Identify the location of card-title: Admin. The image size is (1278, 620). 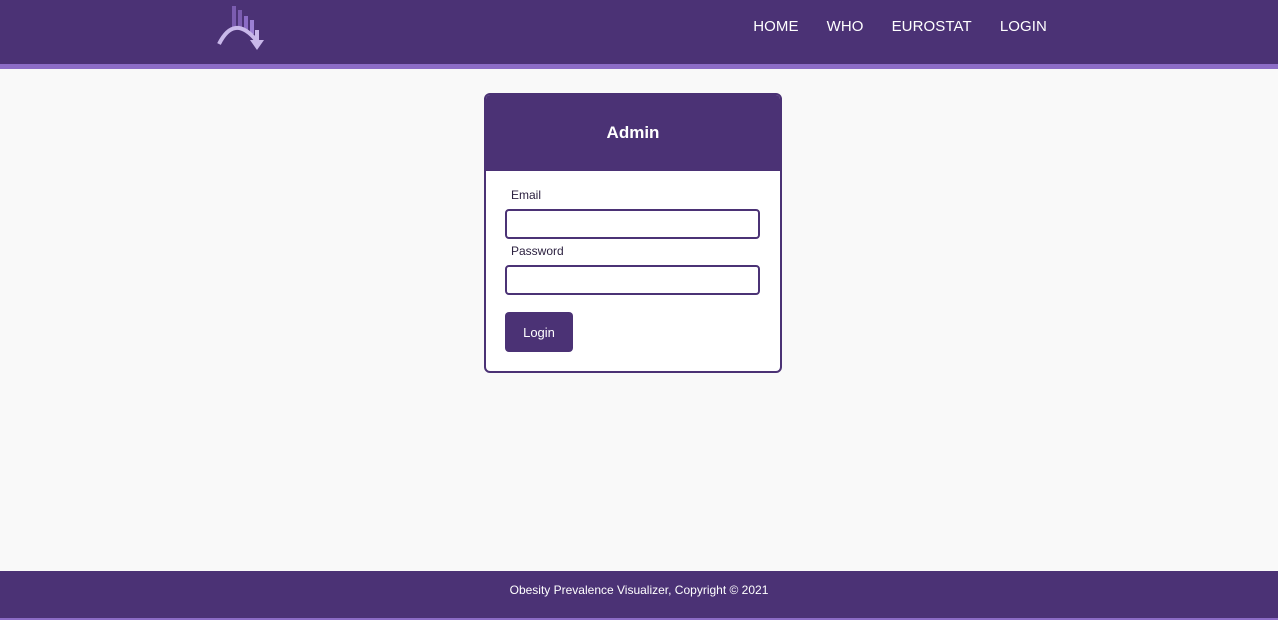
(633, 132).